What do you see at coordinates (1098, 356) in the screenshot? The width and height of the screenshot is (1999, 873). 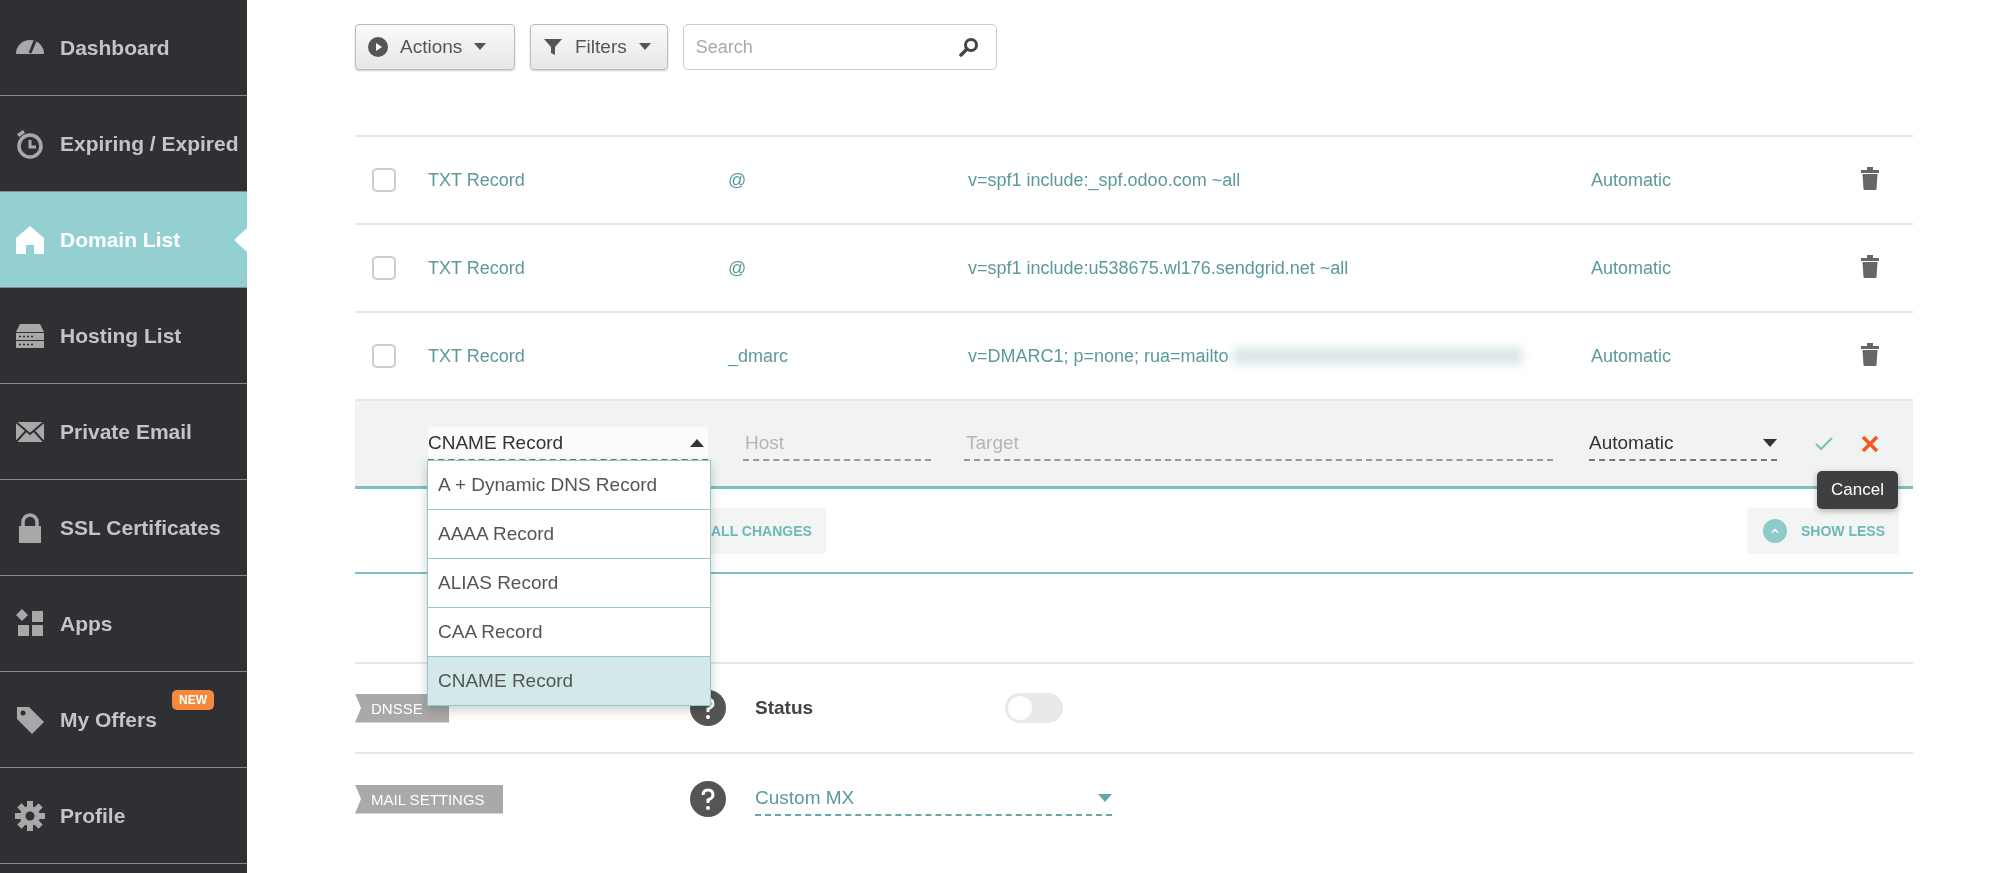 I see `record-value: v=DMARC1; p=none; rua=mailto` at bounding box center [1098, 356].